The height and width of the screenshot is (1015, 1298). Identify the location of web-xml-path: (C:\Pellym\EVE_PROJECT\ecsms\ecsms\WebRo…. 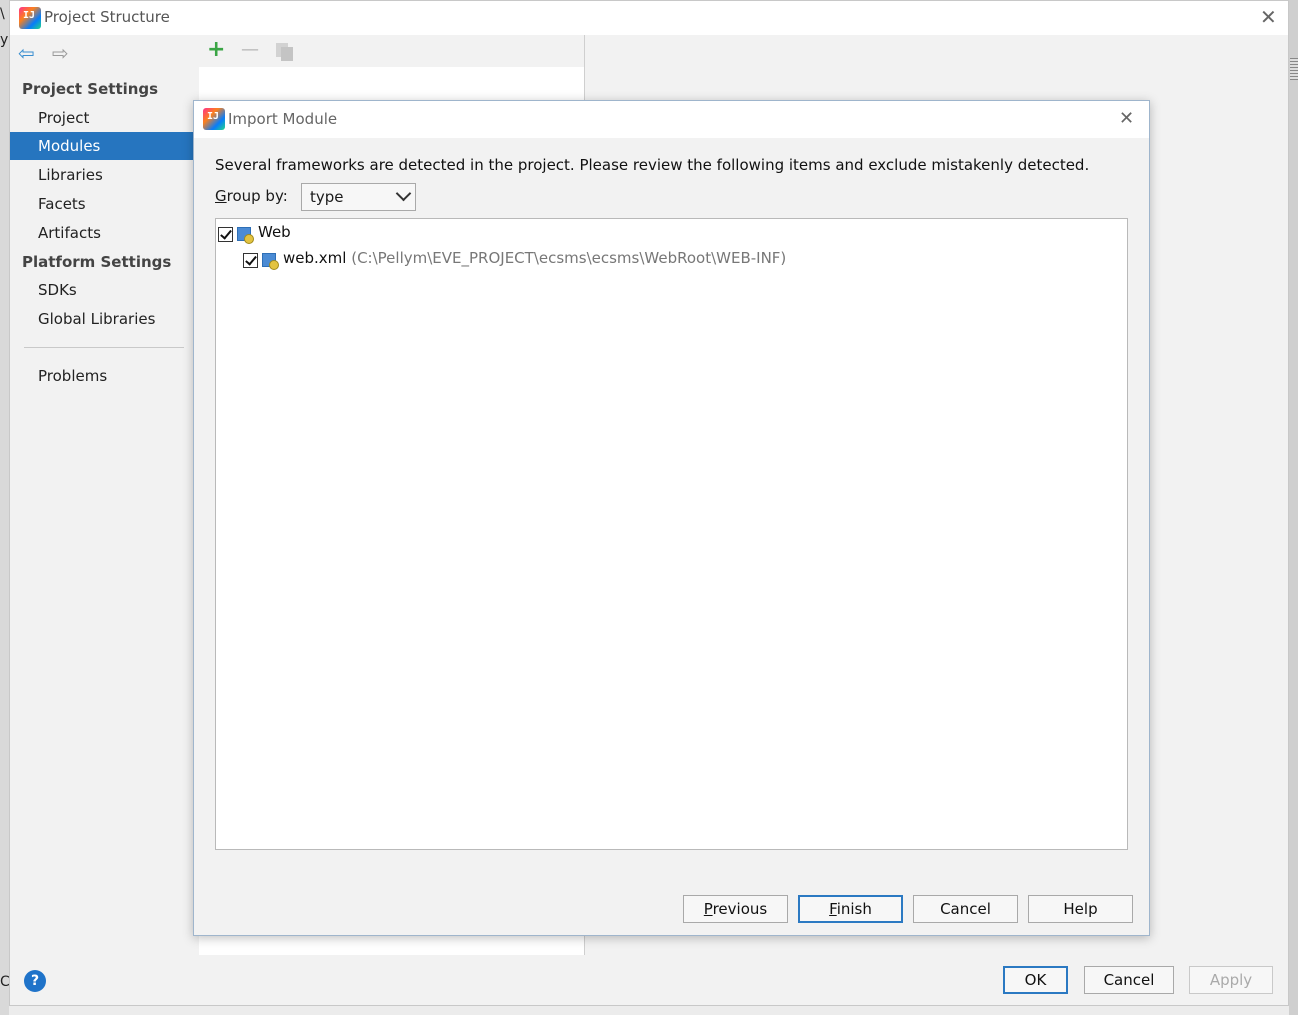
(569, 258).